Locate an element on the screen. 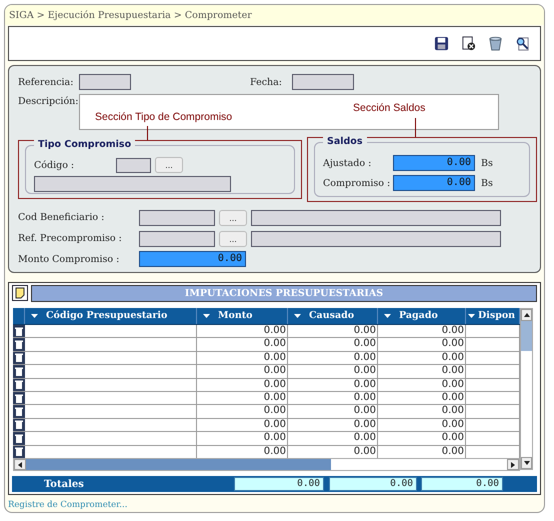  vertical-scrollbar is located at coordinates (526, 389).